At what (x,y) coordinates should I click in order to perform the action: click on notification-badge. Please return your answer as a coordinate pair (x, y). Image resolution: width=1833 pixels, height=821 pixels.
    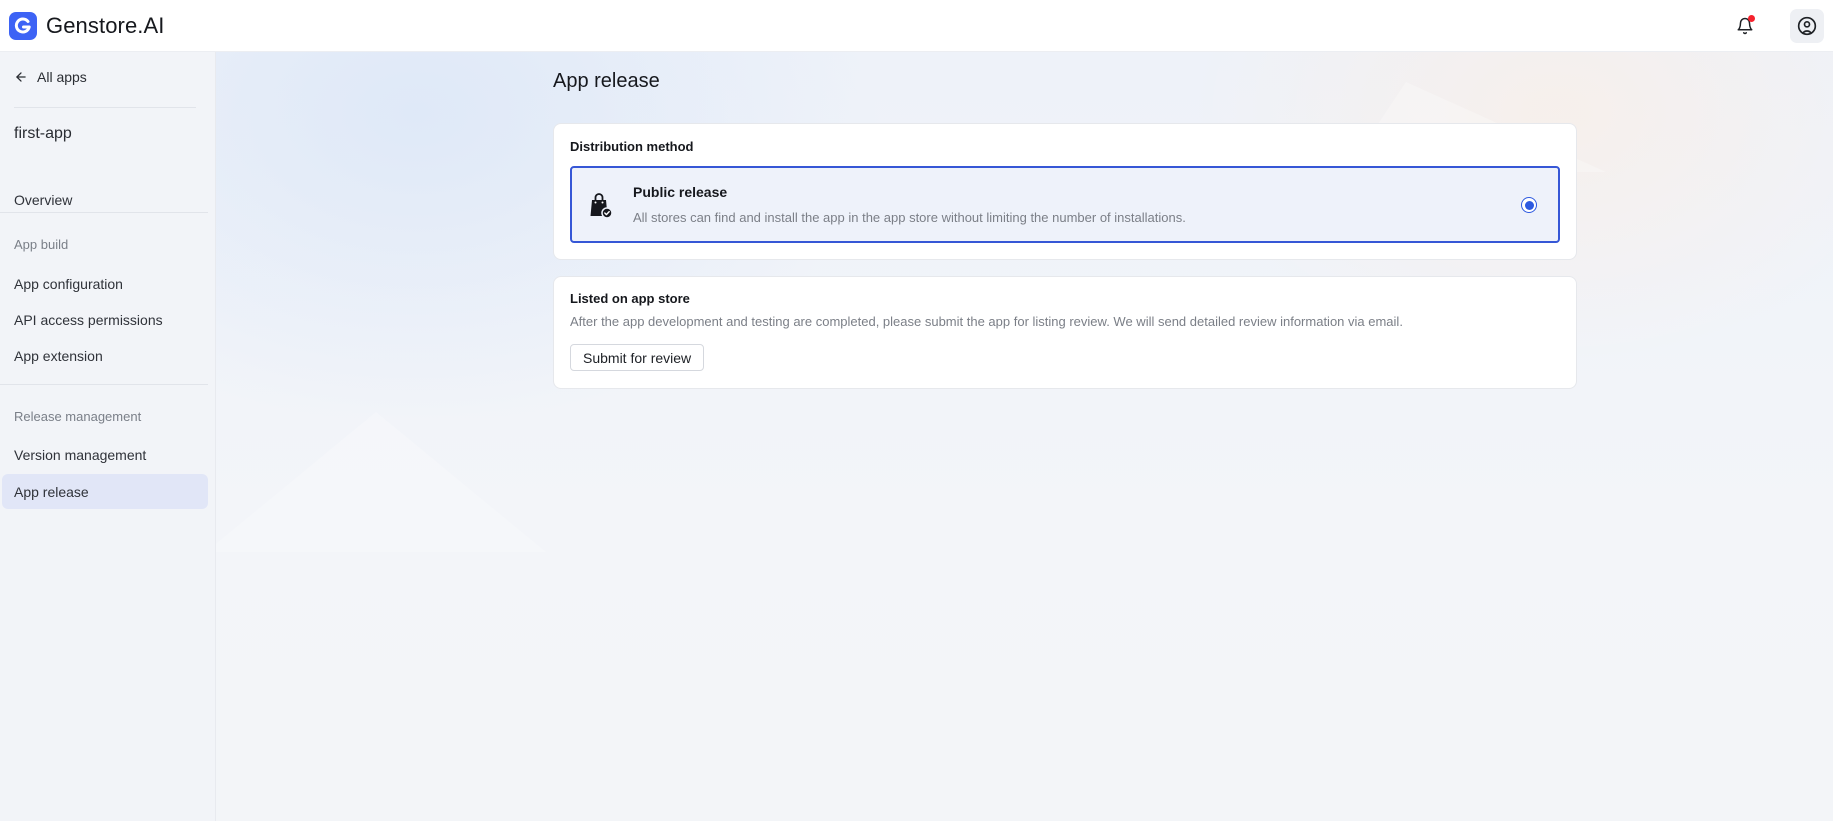
    Looking at the image, I should click on (1751, 18).